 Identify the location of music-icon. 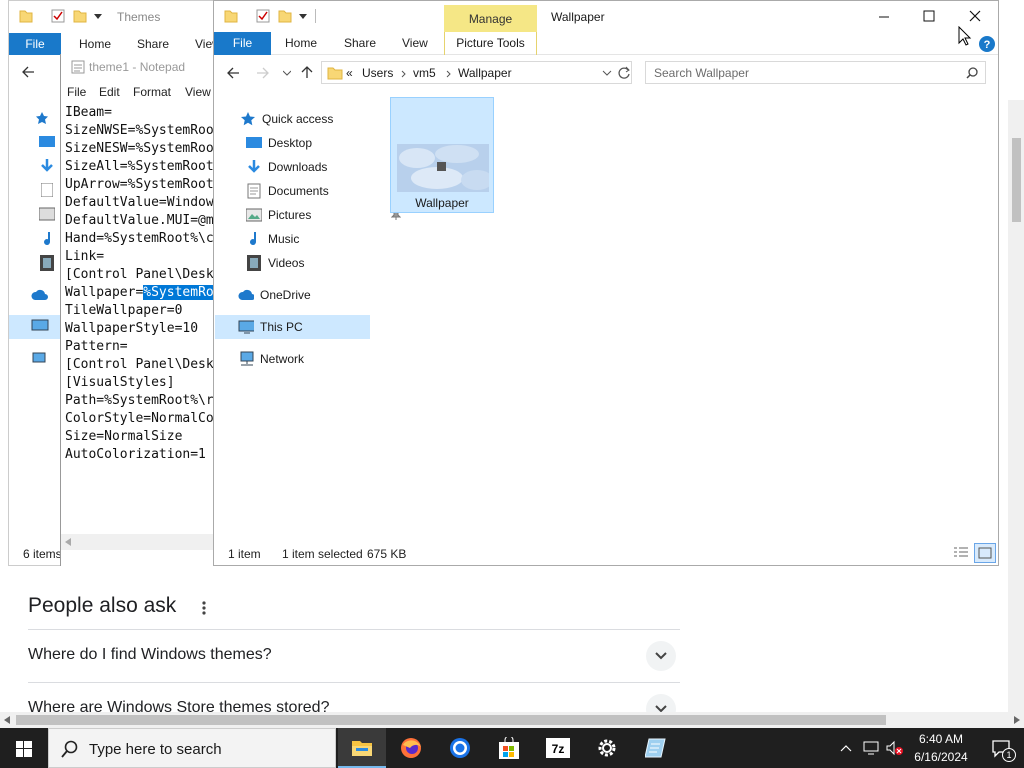
(48, 239).